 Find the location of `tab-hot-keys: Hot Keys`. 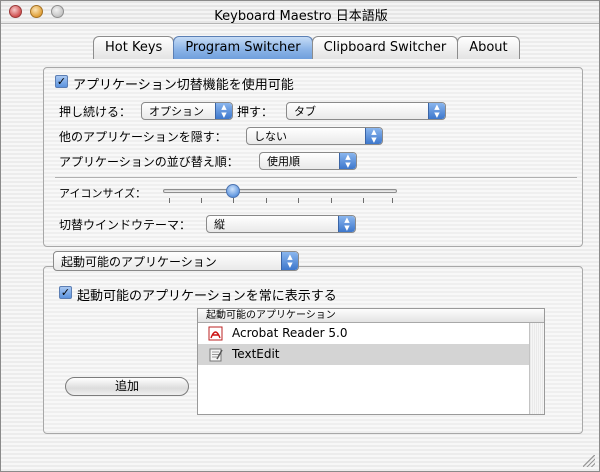

tab-hot-keys: Hot Keys is located at coordinates (134, 47).